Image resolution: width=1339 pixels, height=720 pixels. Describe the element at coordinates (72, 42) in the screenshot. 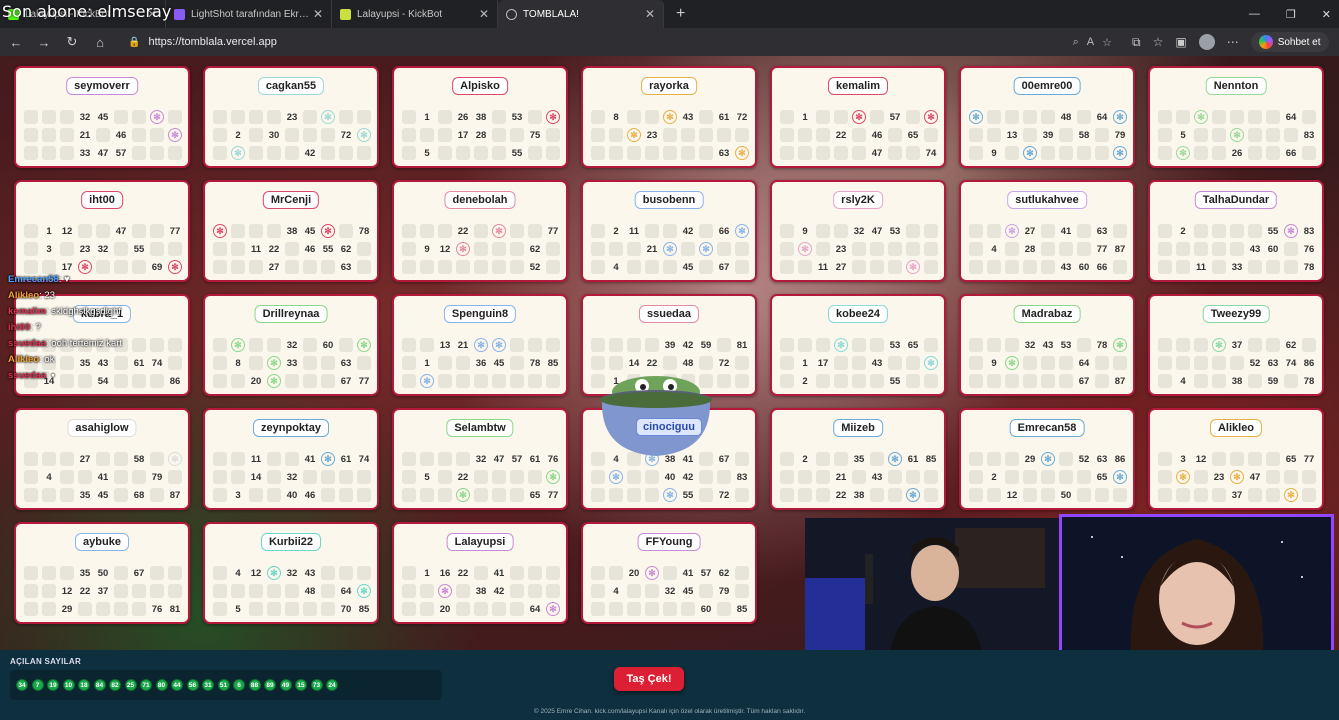

I see `reload-icon: ↻` at that location.